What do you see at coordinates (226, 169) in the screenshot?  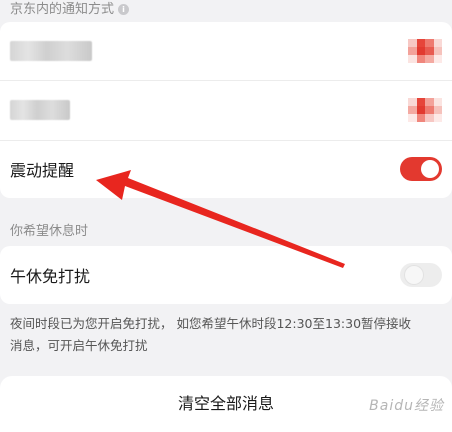 I see `vibration-reminder-row: 震动提醒` at bounding box center [226, 169].